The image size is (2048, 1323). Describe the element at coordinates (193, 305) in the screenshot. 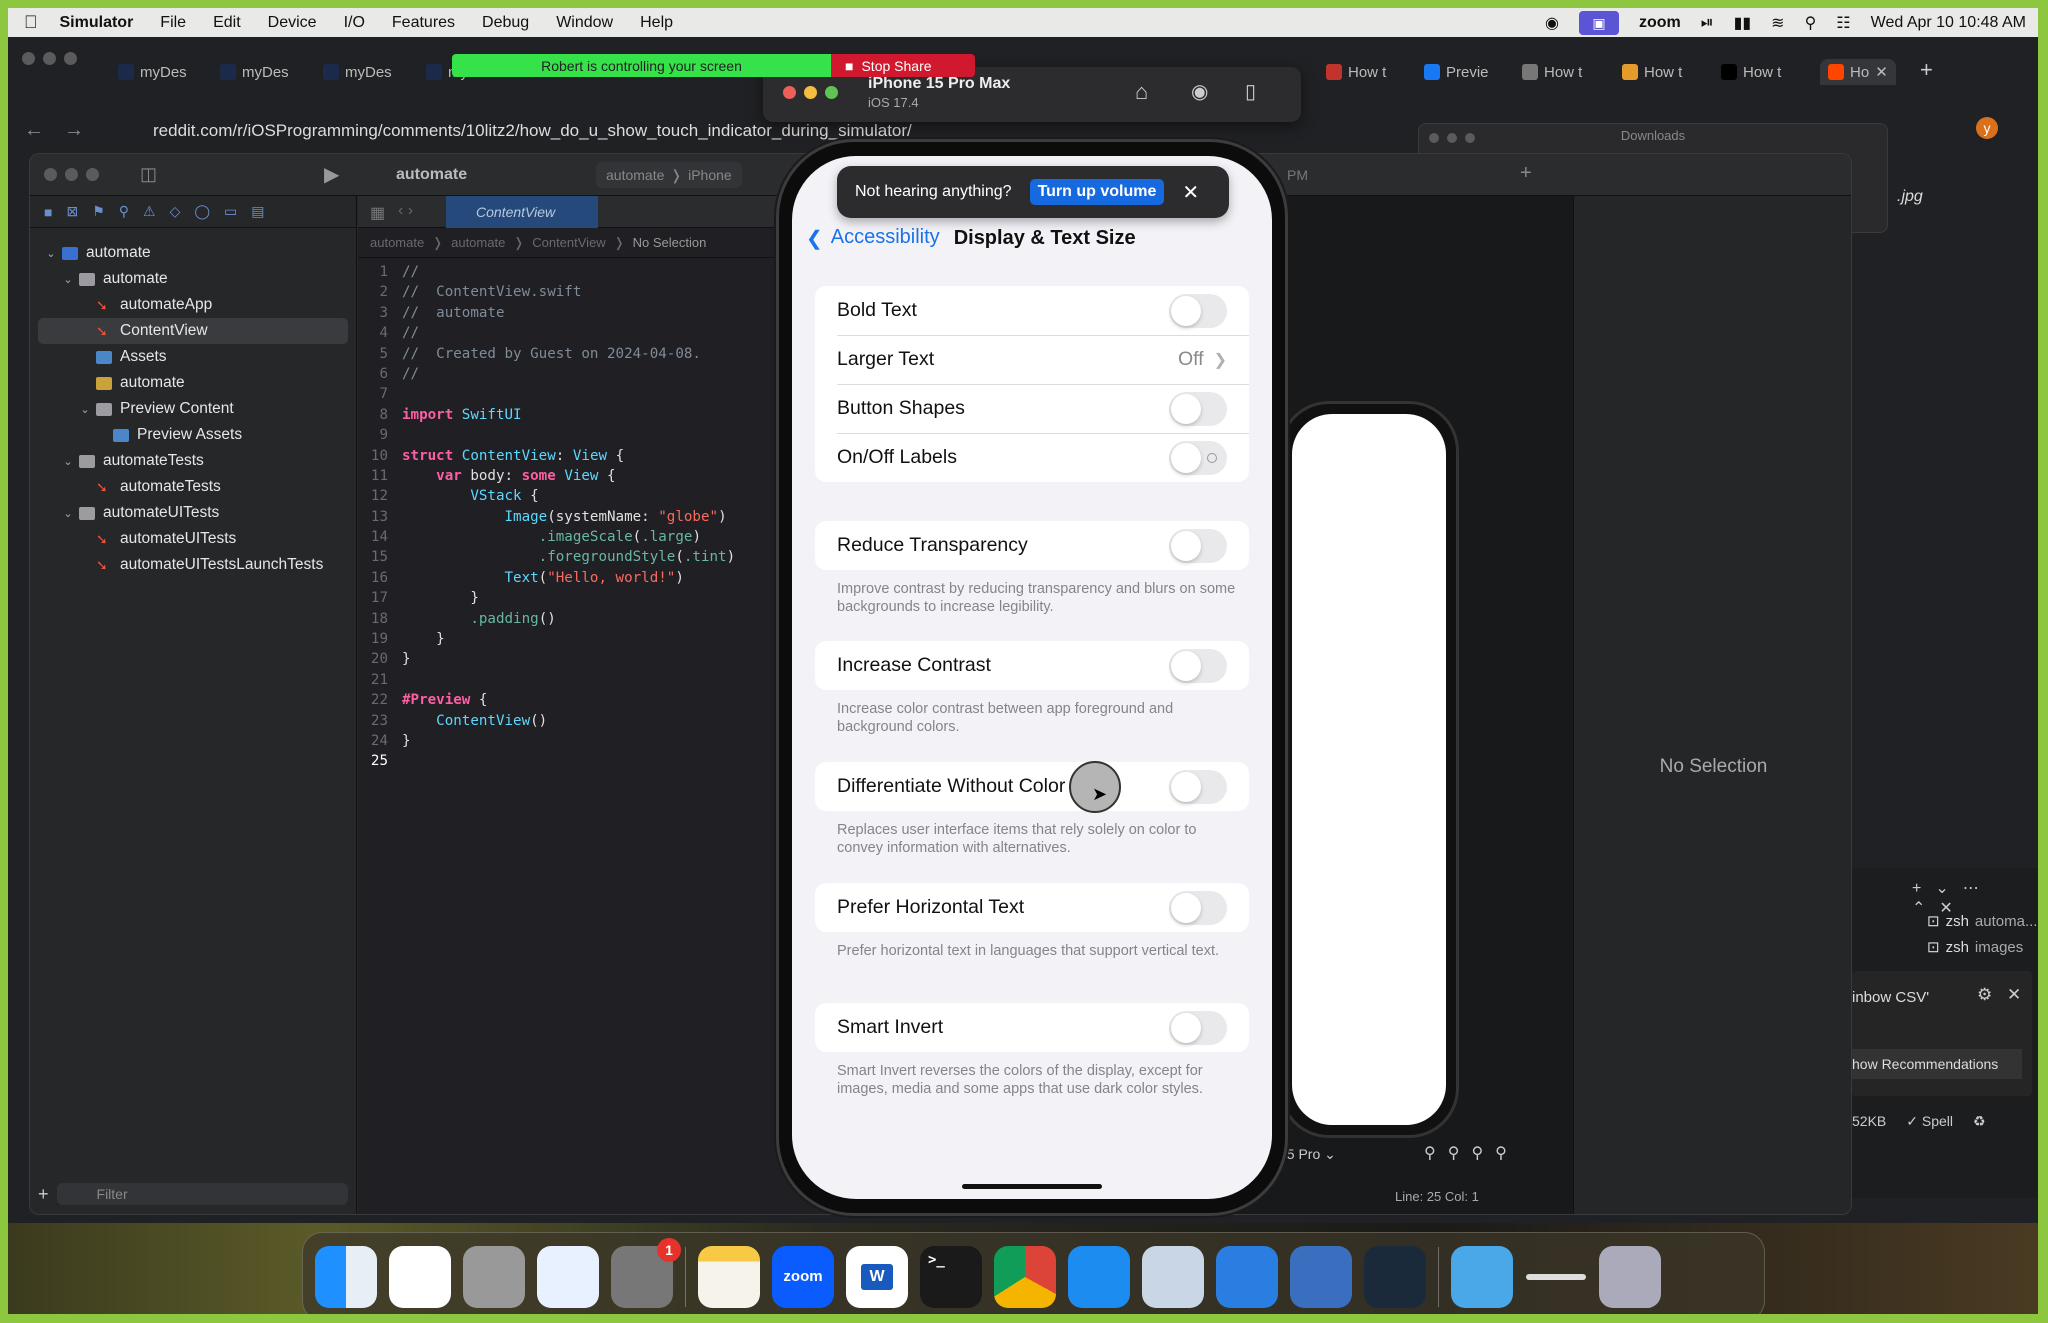

I see `navigator-item: ➘ automateApp` at that location.